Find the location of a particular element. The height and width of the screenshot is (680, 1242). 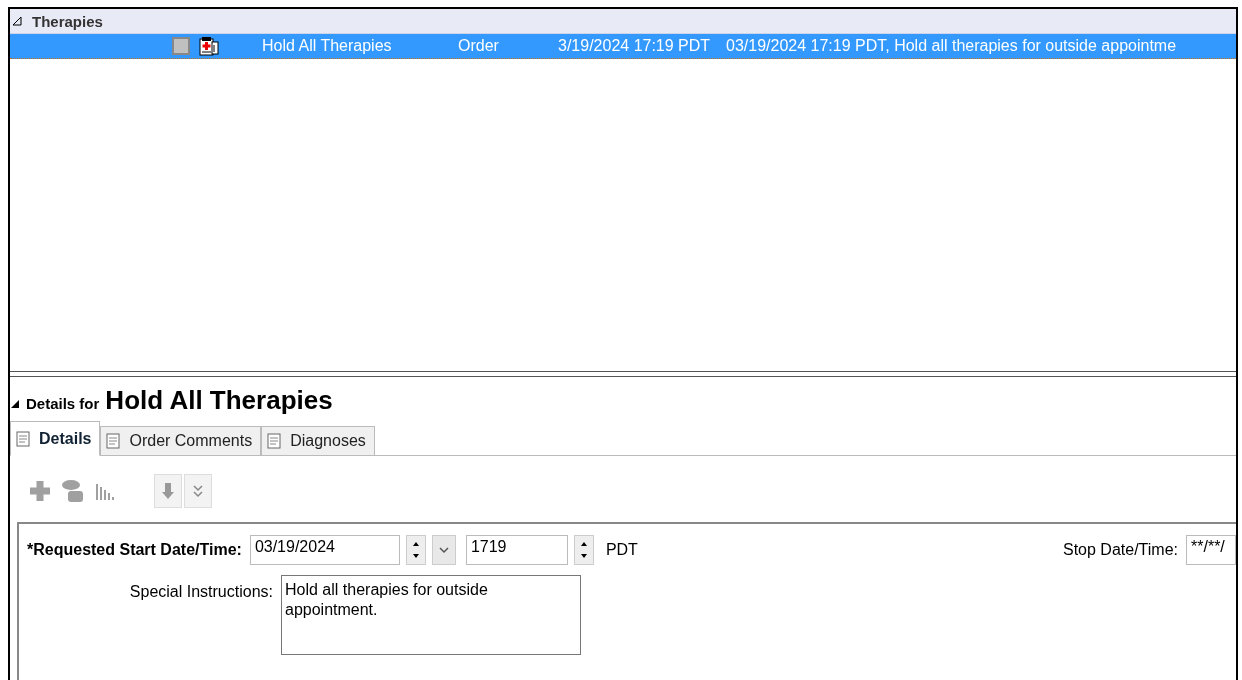

details-label: Details for is located at coordinates (63, 403).